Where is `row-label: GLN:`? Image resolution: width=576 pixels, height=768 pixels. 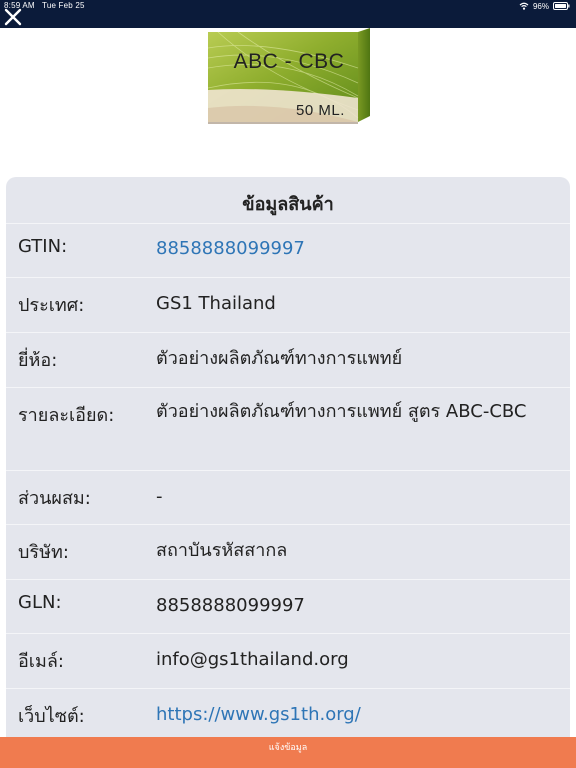
row-label: GLN: is located at coordinates (40, 602).